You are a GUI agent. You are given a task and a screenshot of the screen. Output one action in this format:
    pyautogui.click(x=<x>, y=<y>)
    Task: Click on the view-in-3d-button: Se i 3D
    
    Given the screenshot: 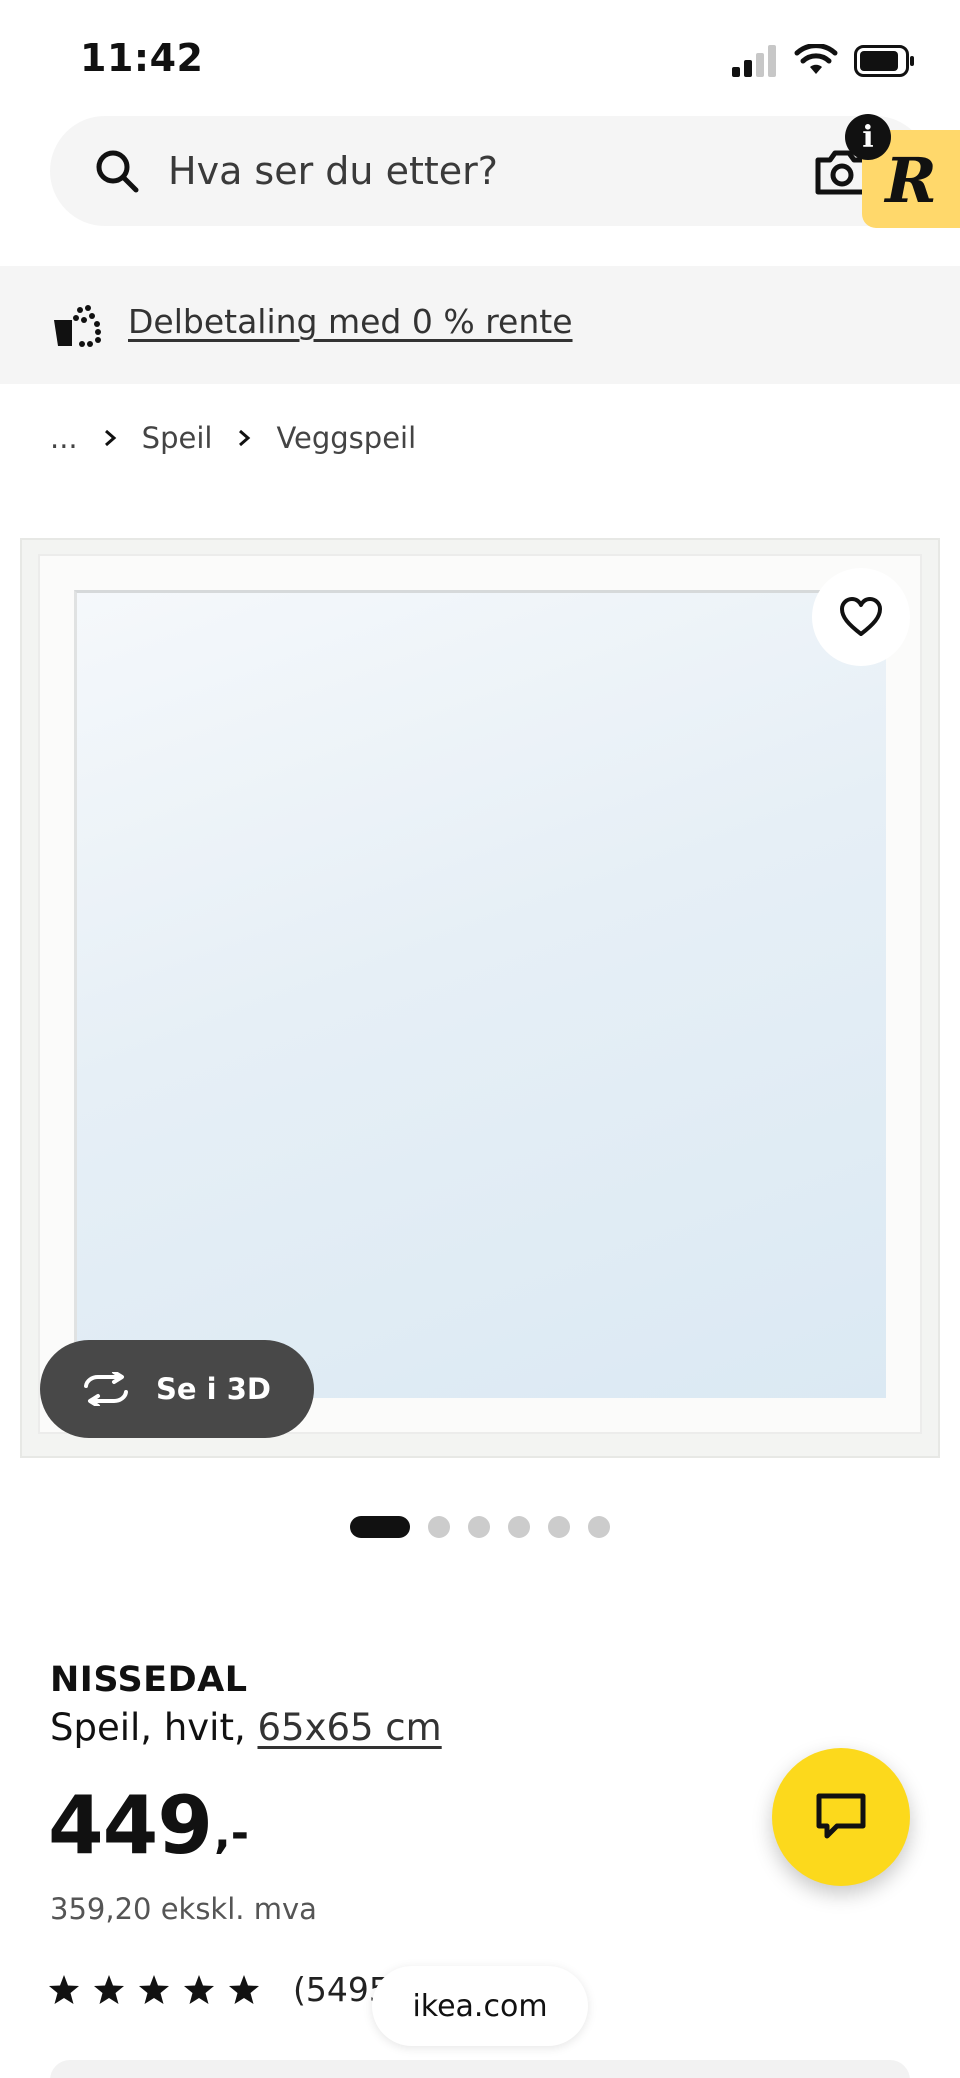 What is the action you would take?
    pyautogui.click(x=177, y=1389)
    